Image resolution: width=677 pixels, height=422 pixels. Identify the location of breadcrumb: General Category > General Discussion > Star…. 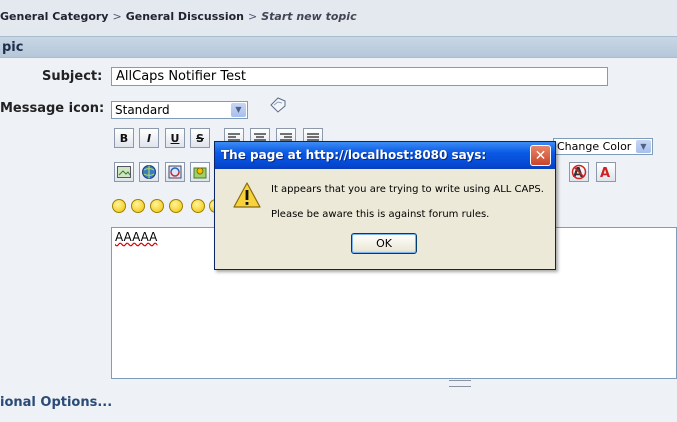
(338, 17).